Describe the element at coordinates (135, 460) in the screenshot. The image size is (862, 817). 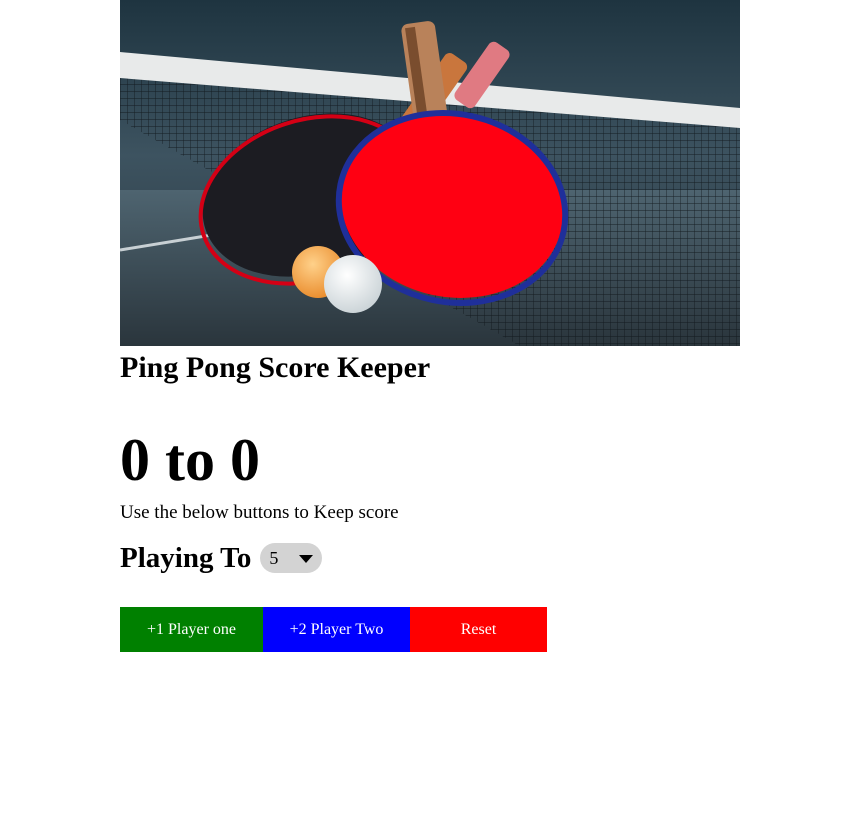
I see `player-one-score: 0` at that location.